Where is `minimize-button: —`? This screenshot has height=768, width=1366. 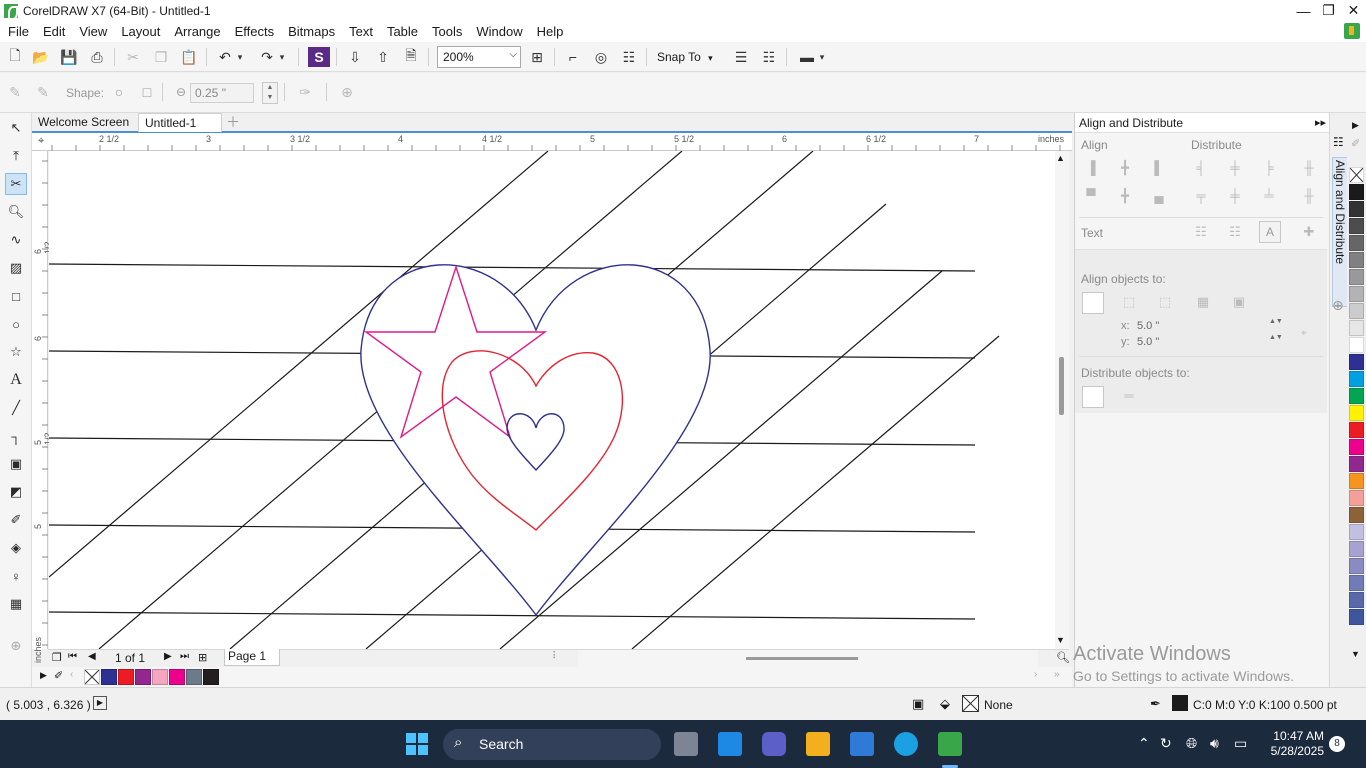
minimize-button: — is located at coordinates (1303, 10).